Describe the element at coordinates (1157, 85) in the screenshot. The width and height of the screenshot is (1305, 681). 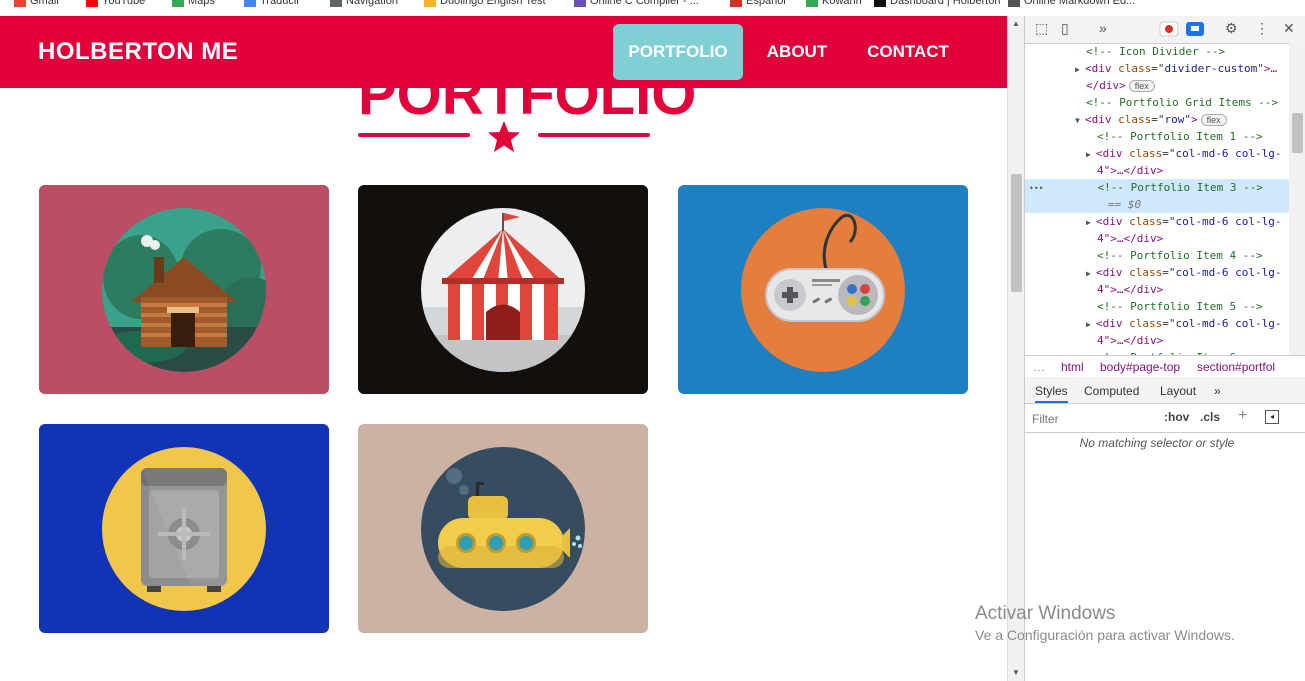
I see `dom-tree-line: </div> flex` at that location.